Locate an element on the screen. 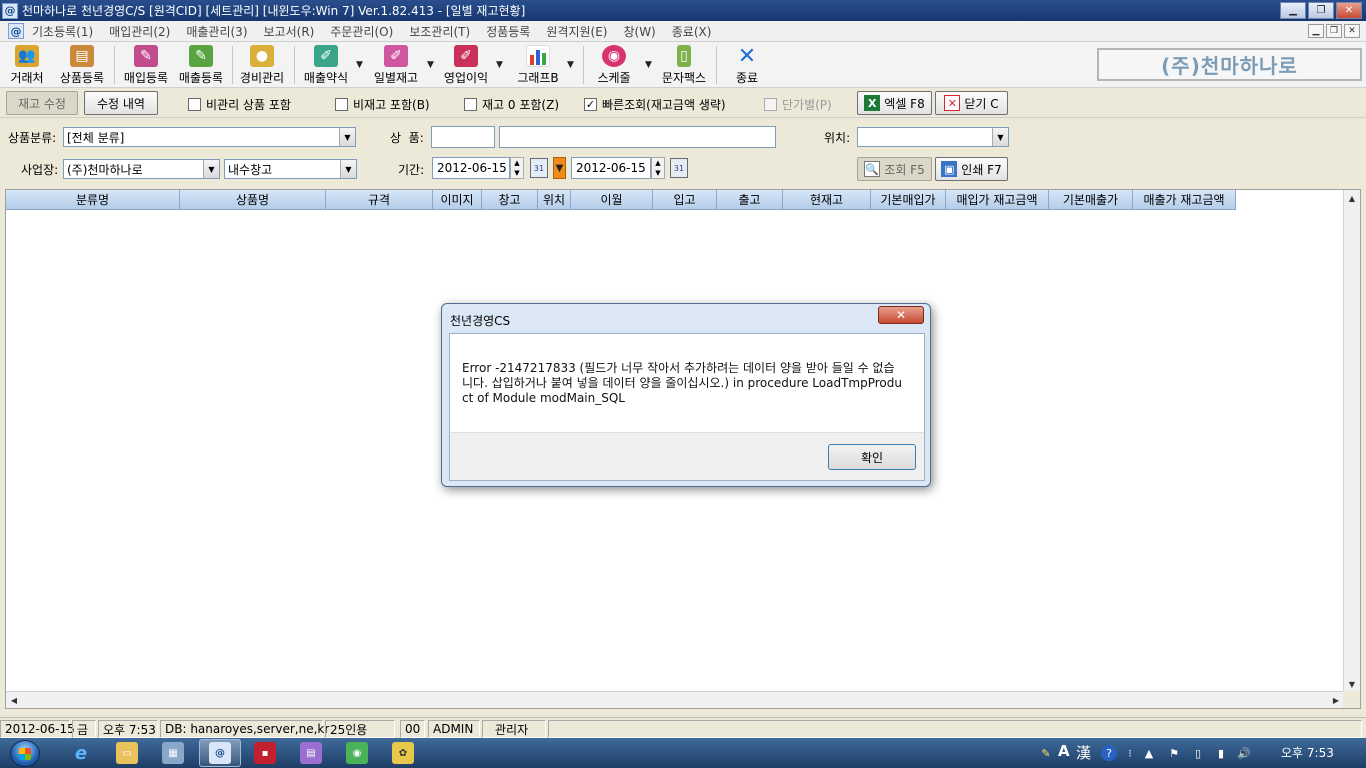  column-header-sales-stock-amount: 매출가 재고금액 is located at coordinates (1184, 200).